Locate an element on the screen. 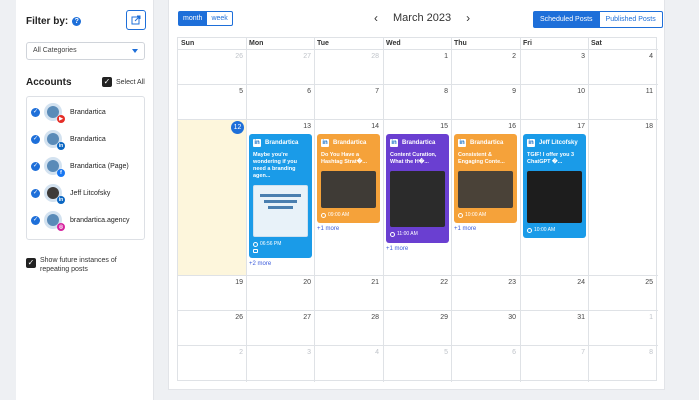  accounts-title: Accounts is located at coordinates (49, 82).